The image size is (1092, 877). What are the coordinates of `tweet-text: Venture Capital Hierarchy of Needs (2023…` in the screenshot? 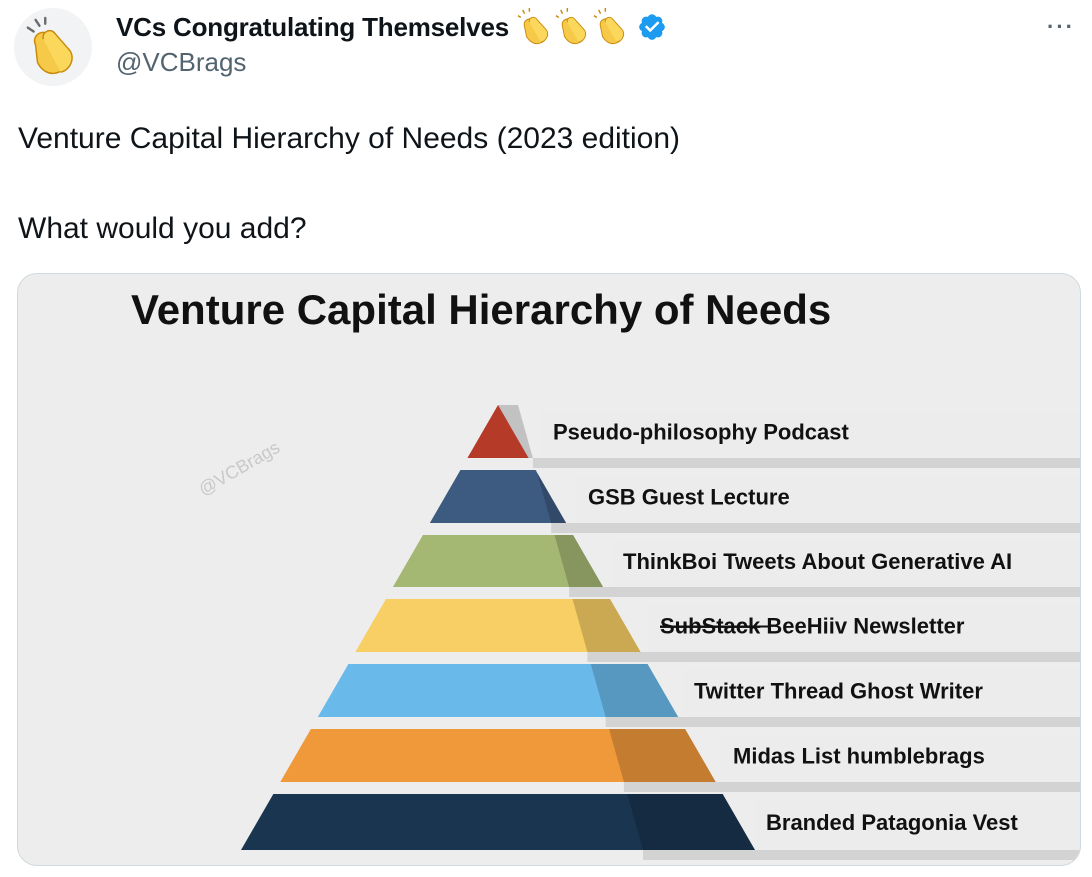 It's located at (349, 184).